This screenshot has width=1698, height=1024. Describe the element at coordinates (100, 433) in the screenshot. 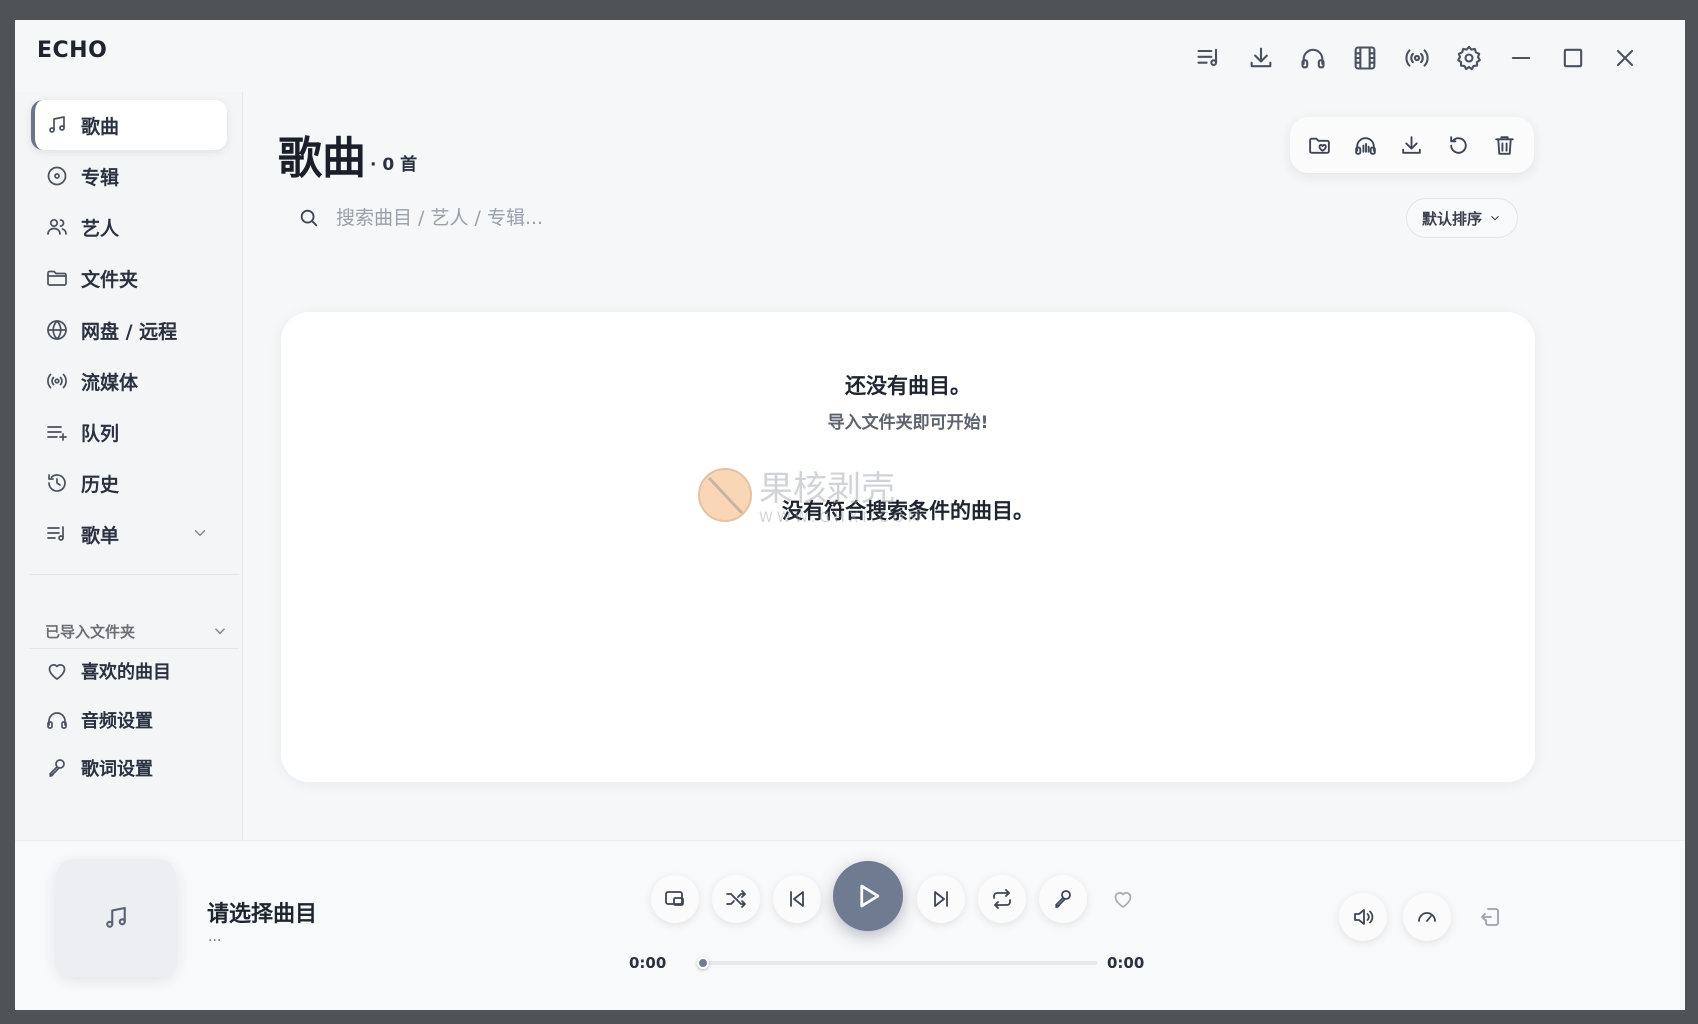

I see `sidebar-item-label: 队列` at that location.